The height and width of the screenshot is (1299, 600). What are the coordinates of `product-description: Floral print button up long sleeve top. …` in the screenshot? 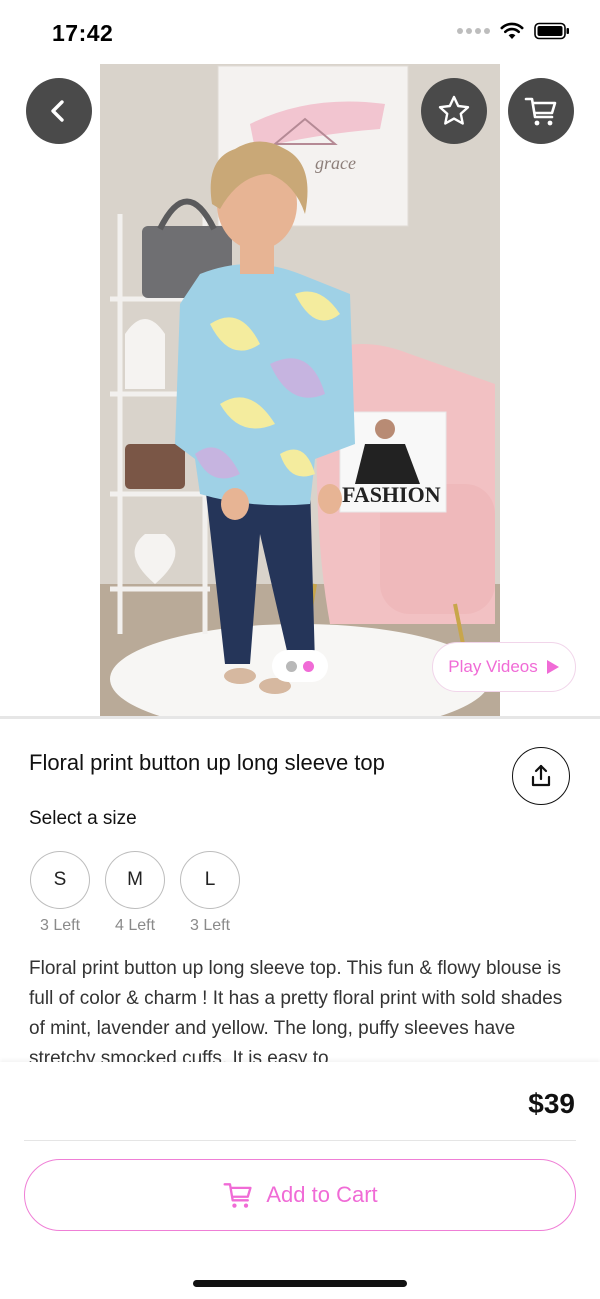 It's located at (296, 1011).